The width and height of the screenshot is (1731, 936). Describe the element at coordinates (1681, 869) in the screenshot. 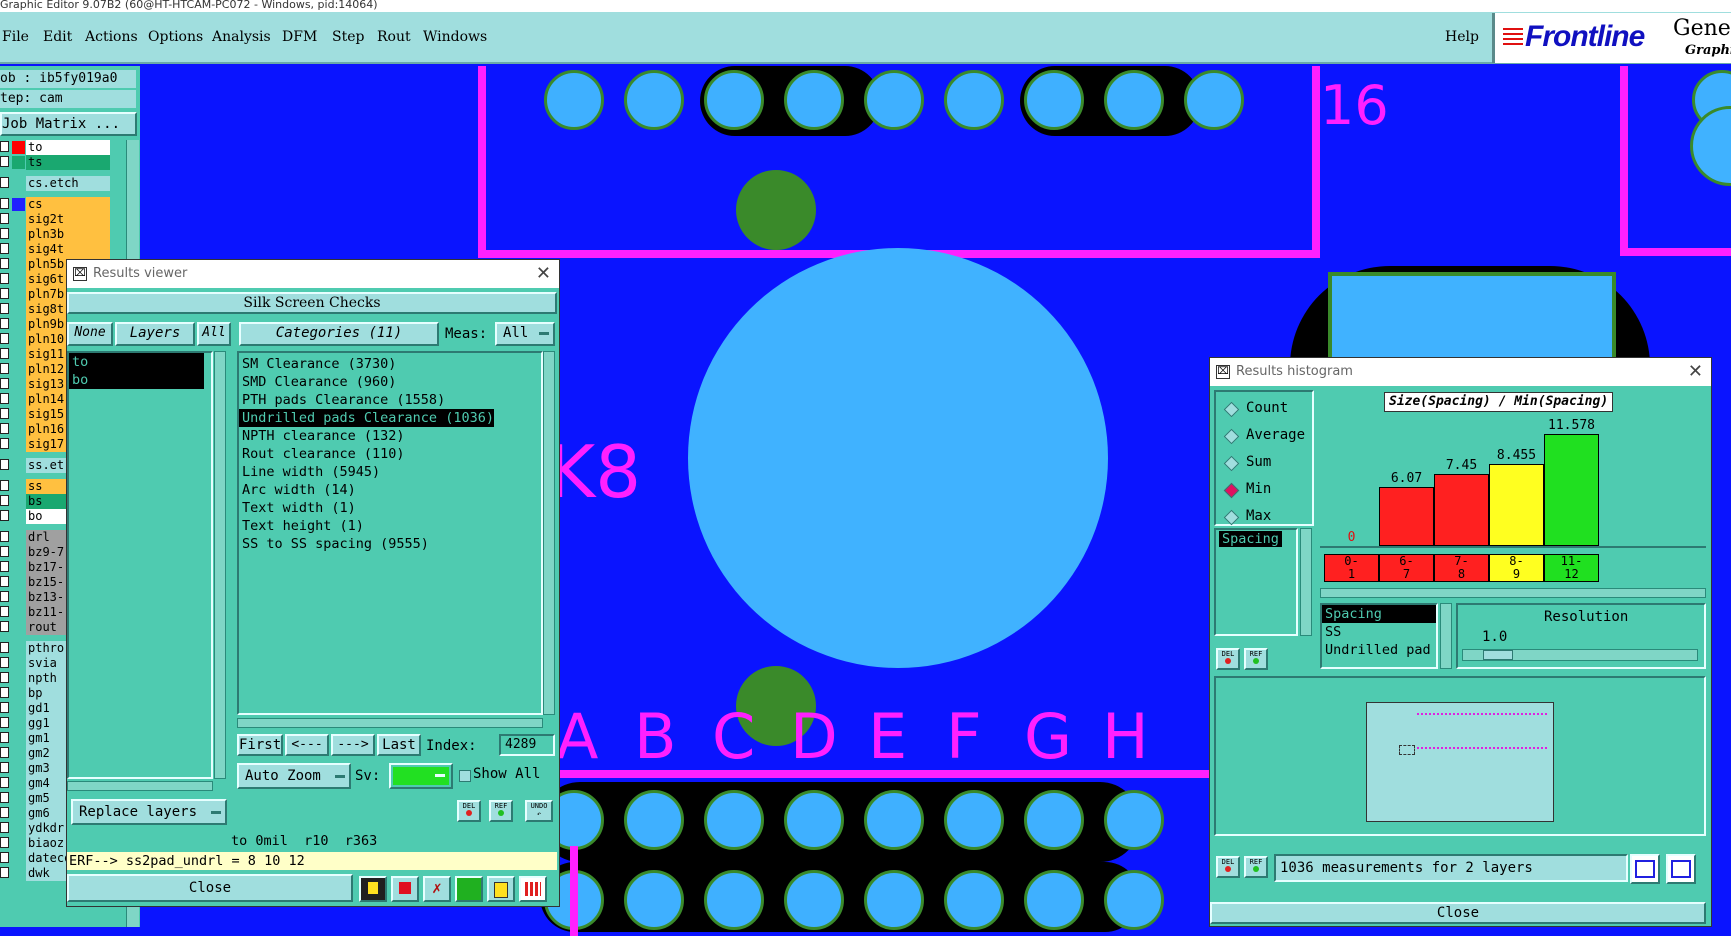

I see `zoom-back-icon` at that location.